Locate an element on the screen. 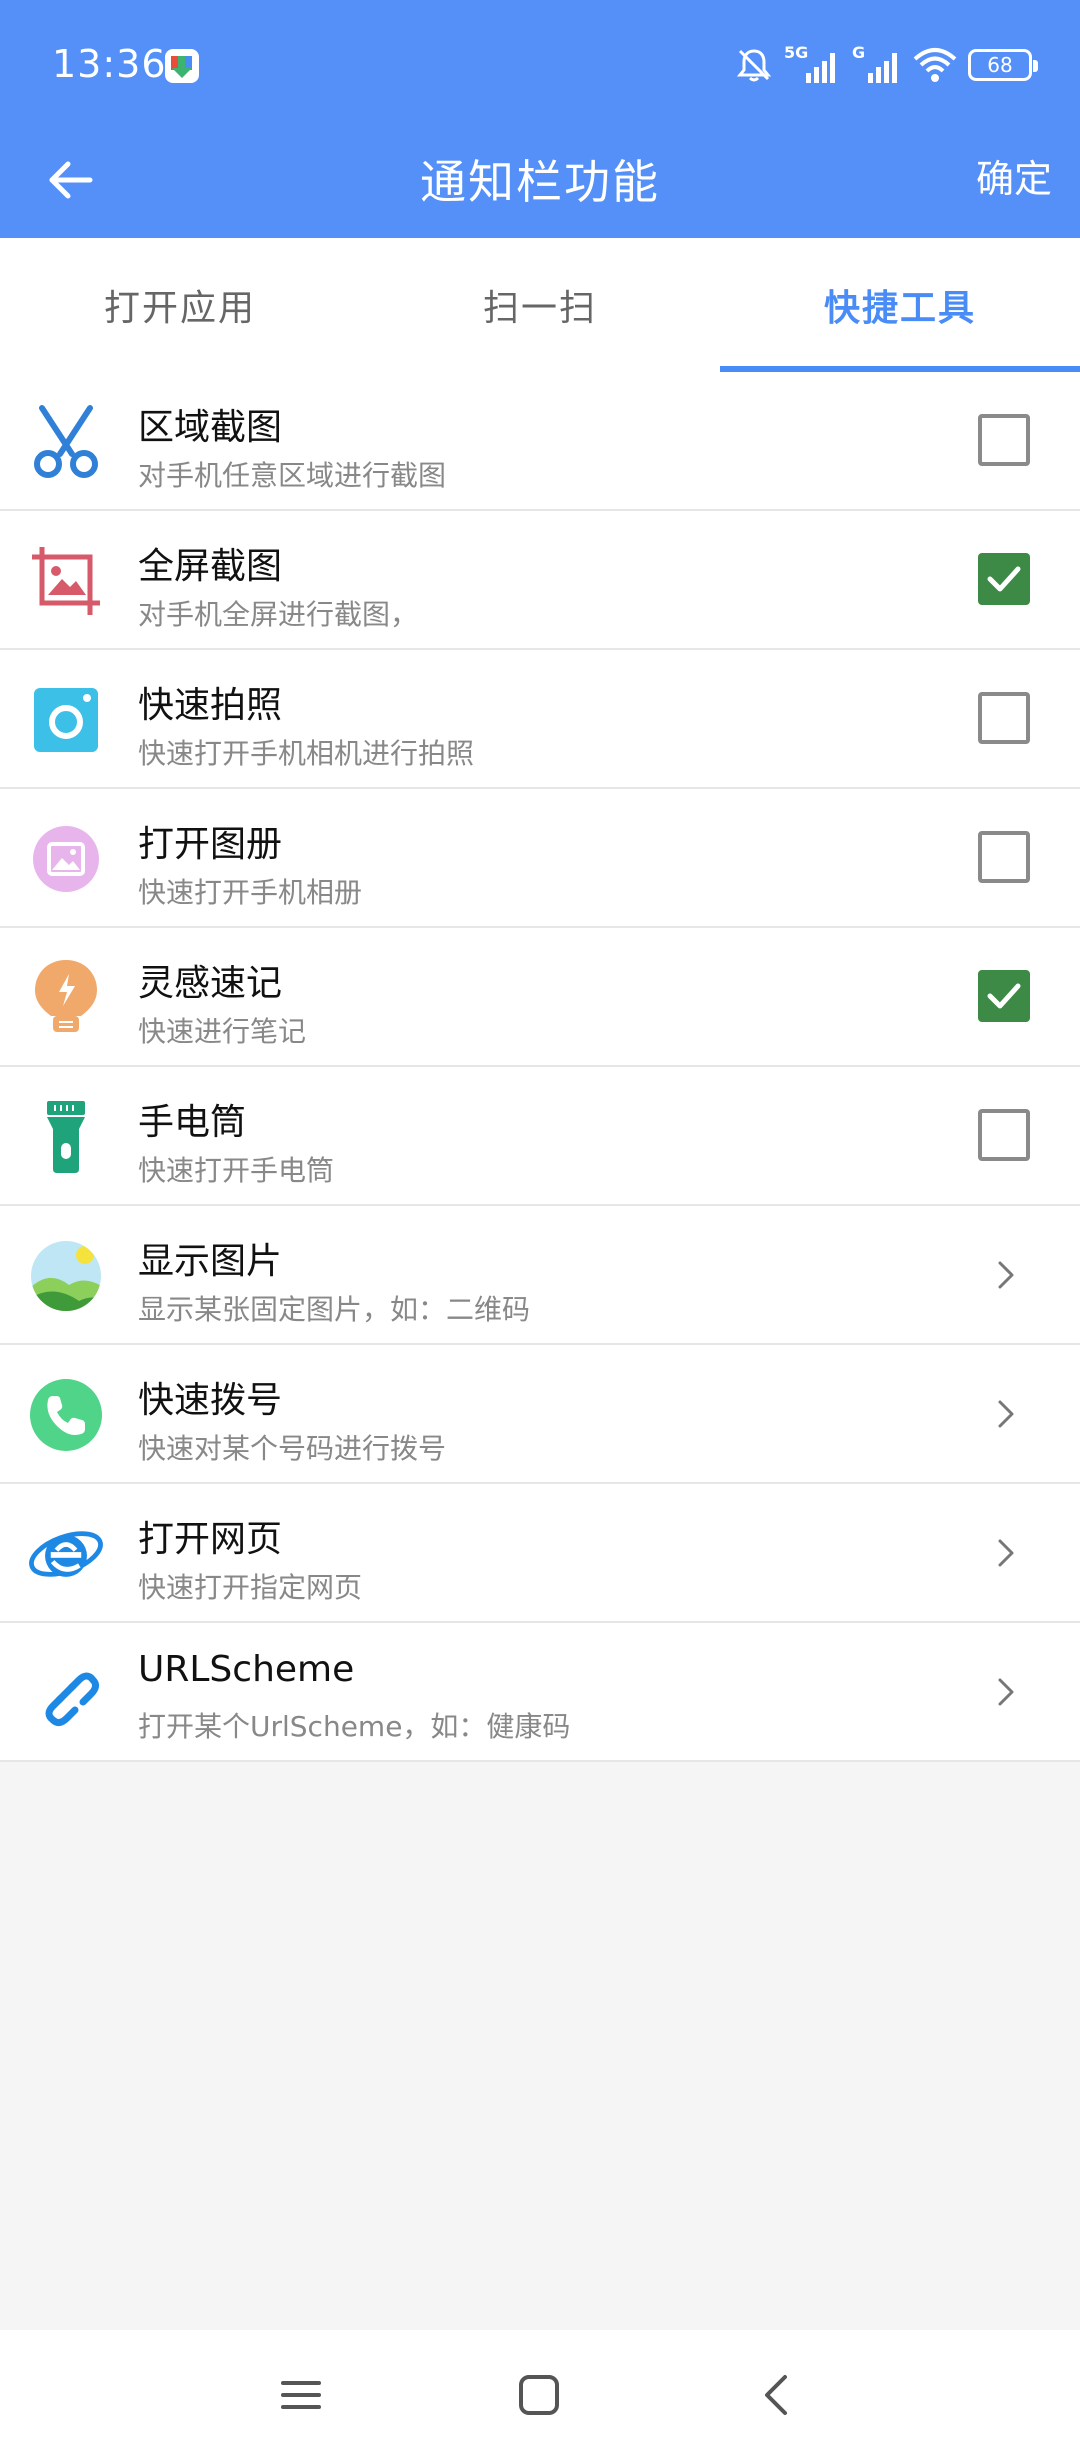 The image size is (1080, 2460). list-item-area-screenshot: 区域截图 对手机任意区域进行截图 is located at coordinates (540, 441).